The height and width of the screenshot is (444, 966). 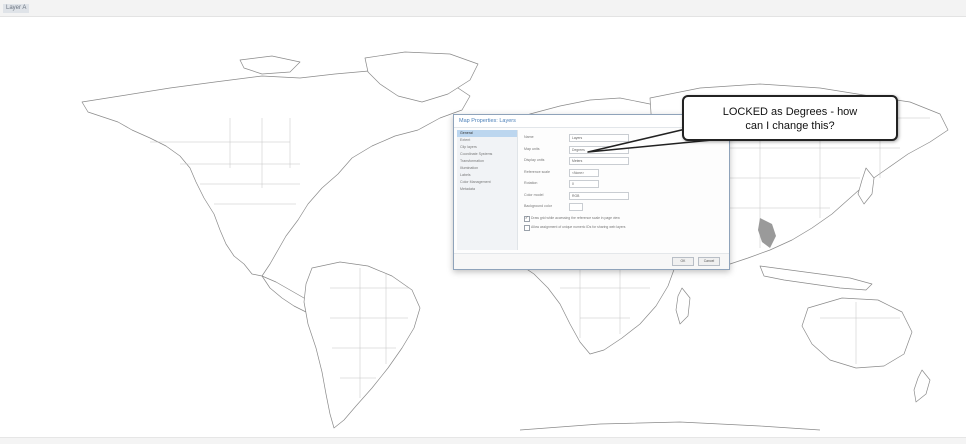 What do you see at coordinates (624, 174) in the screenshot?
I see `field-row-reference-scale: Reference scale <None>` at bounding box center [624, 174].